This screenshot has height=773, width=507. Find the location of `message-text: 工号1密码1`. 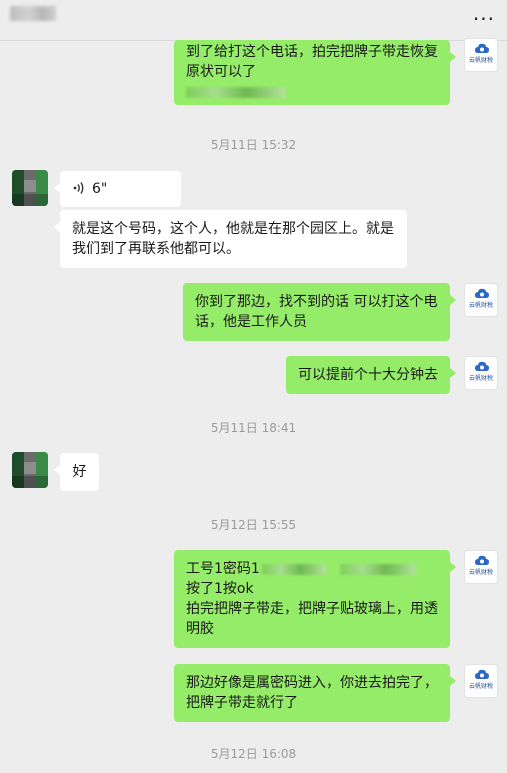

message-text: 工号1密码1 is located at coordinates (223, 569).